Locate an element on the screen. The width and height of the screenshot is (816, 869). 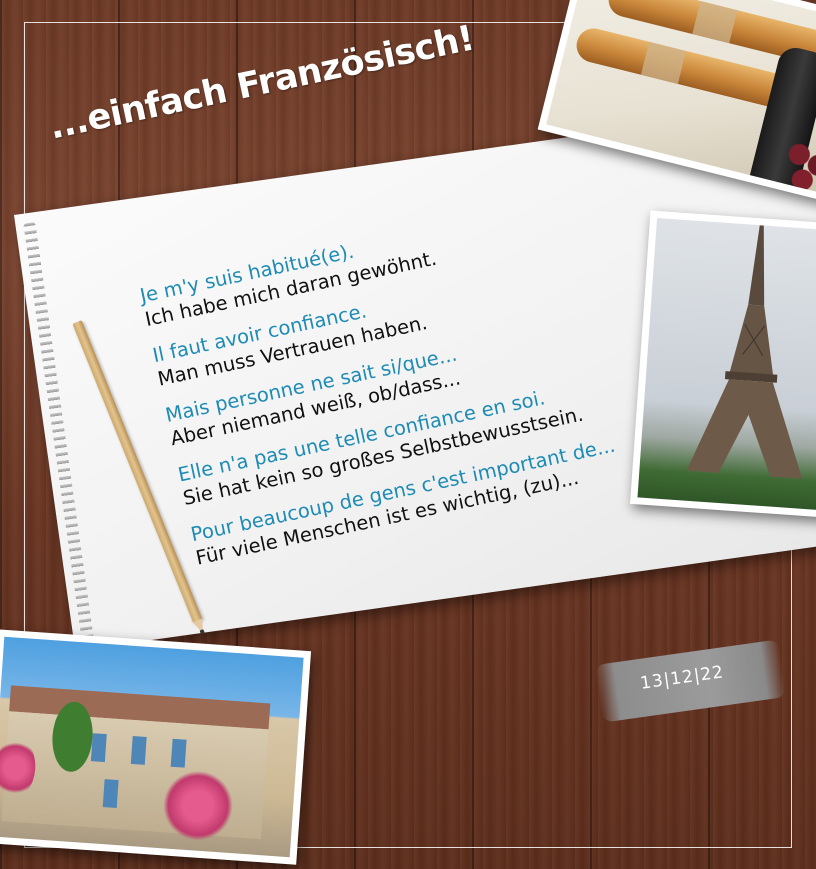
eiffel-tower is located at coordinates (744, 352).